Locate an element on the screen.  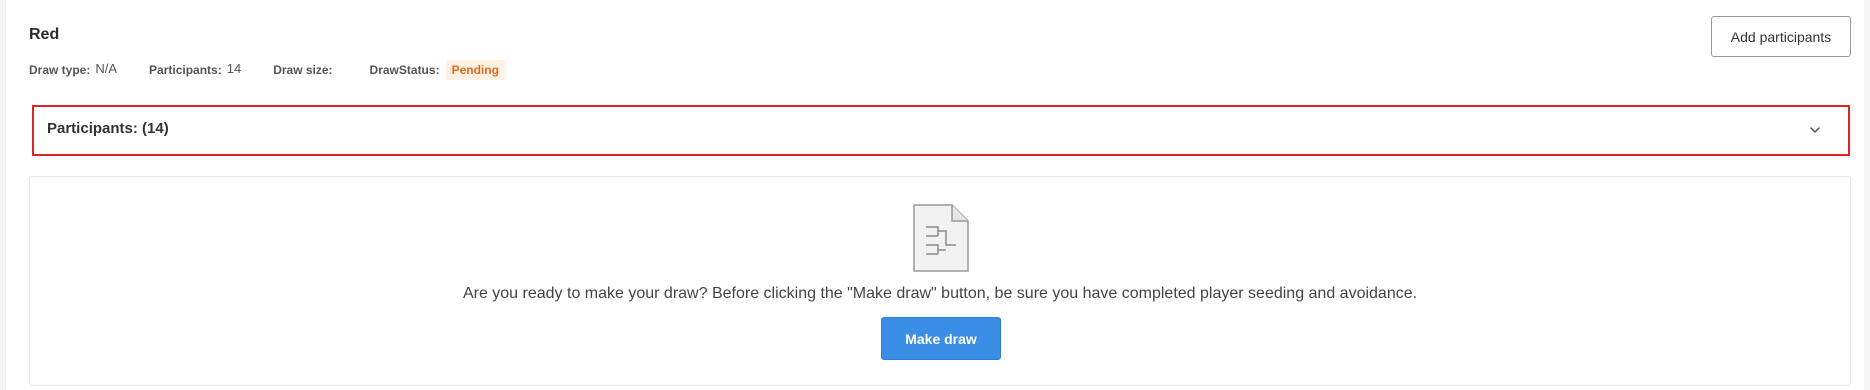
participants-label: Participants: is located at coordinates (185, 70).